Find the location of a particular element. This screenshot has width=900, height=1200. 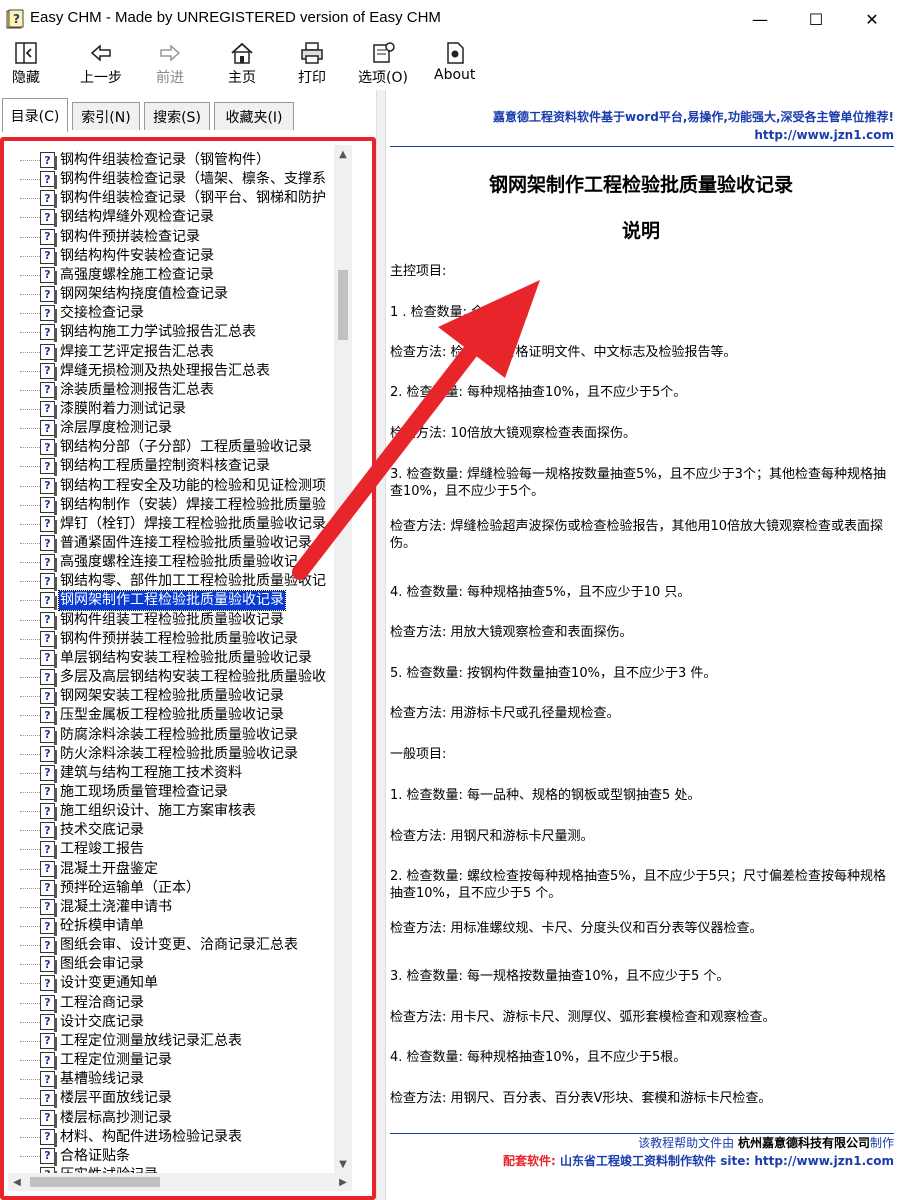

tree-item: ? 混凝土浇灌申请书 is located at coordinates (171, 907).